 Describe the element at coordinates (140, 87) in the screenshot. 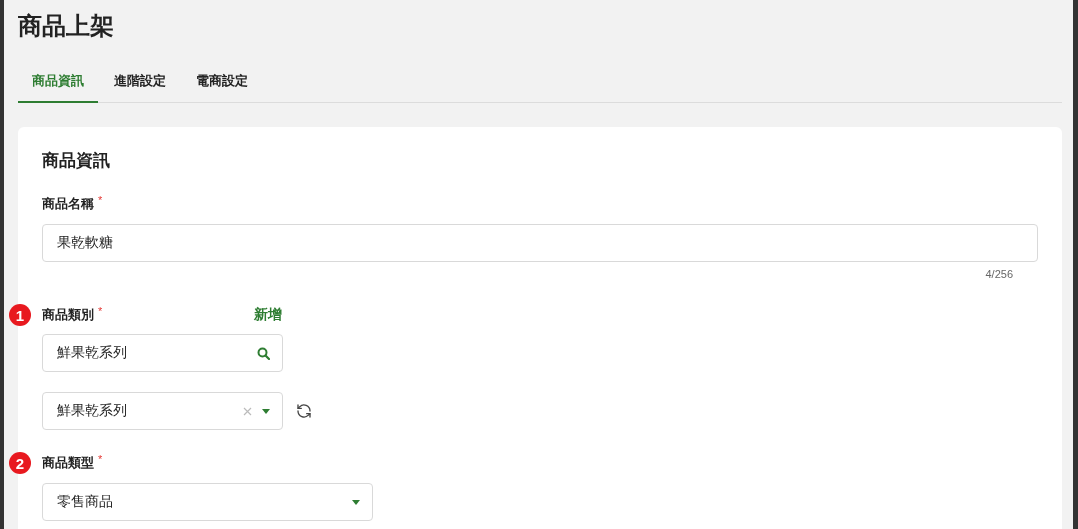

I see `tab: 進階設定` at that location.